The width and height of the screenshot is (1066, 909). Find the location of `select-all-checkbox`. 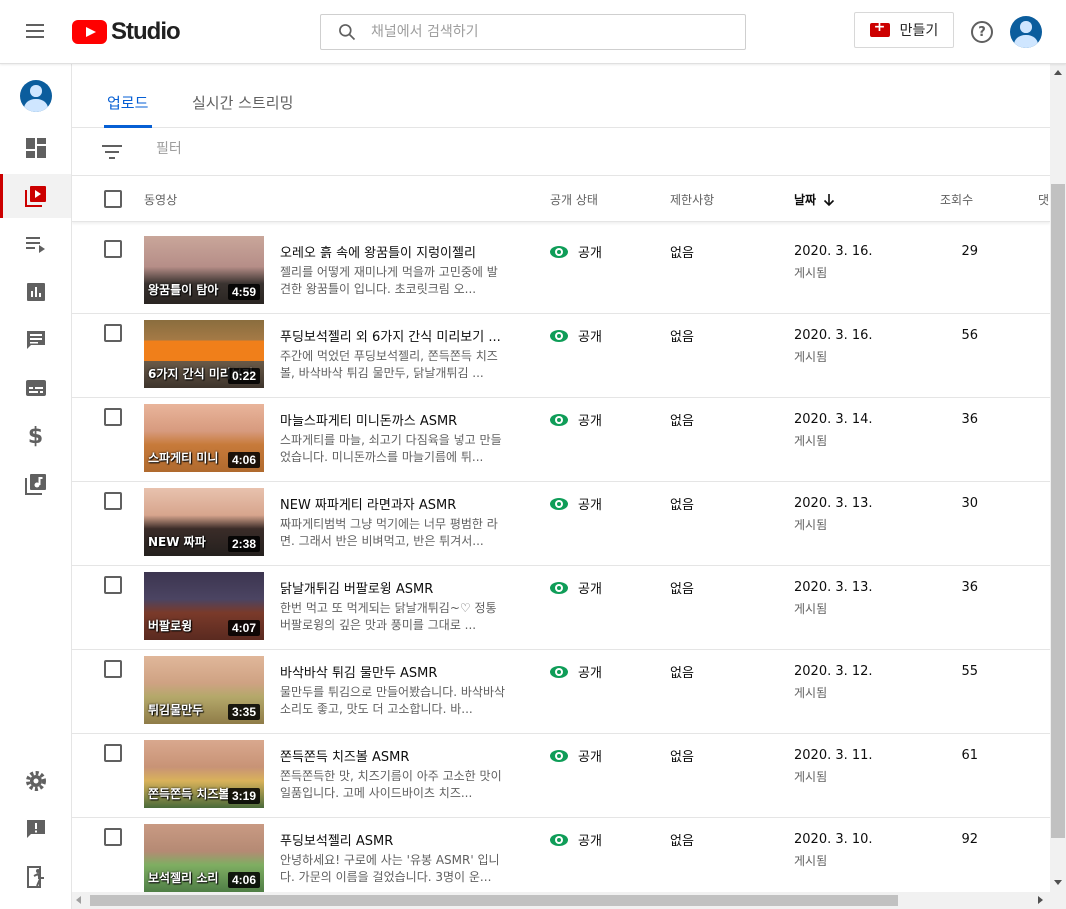

select-all-checkbox is located at coordinates (113, 199).